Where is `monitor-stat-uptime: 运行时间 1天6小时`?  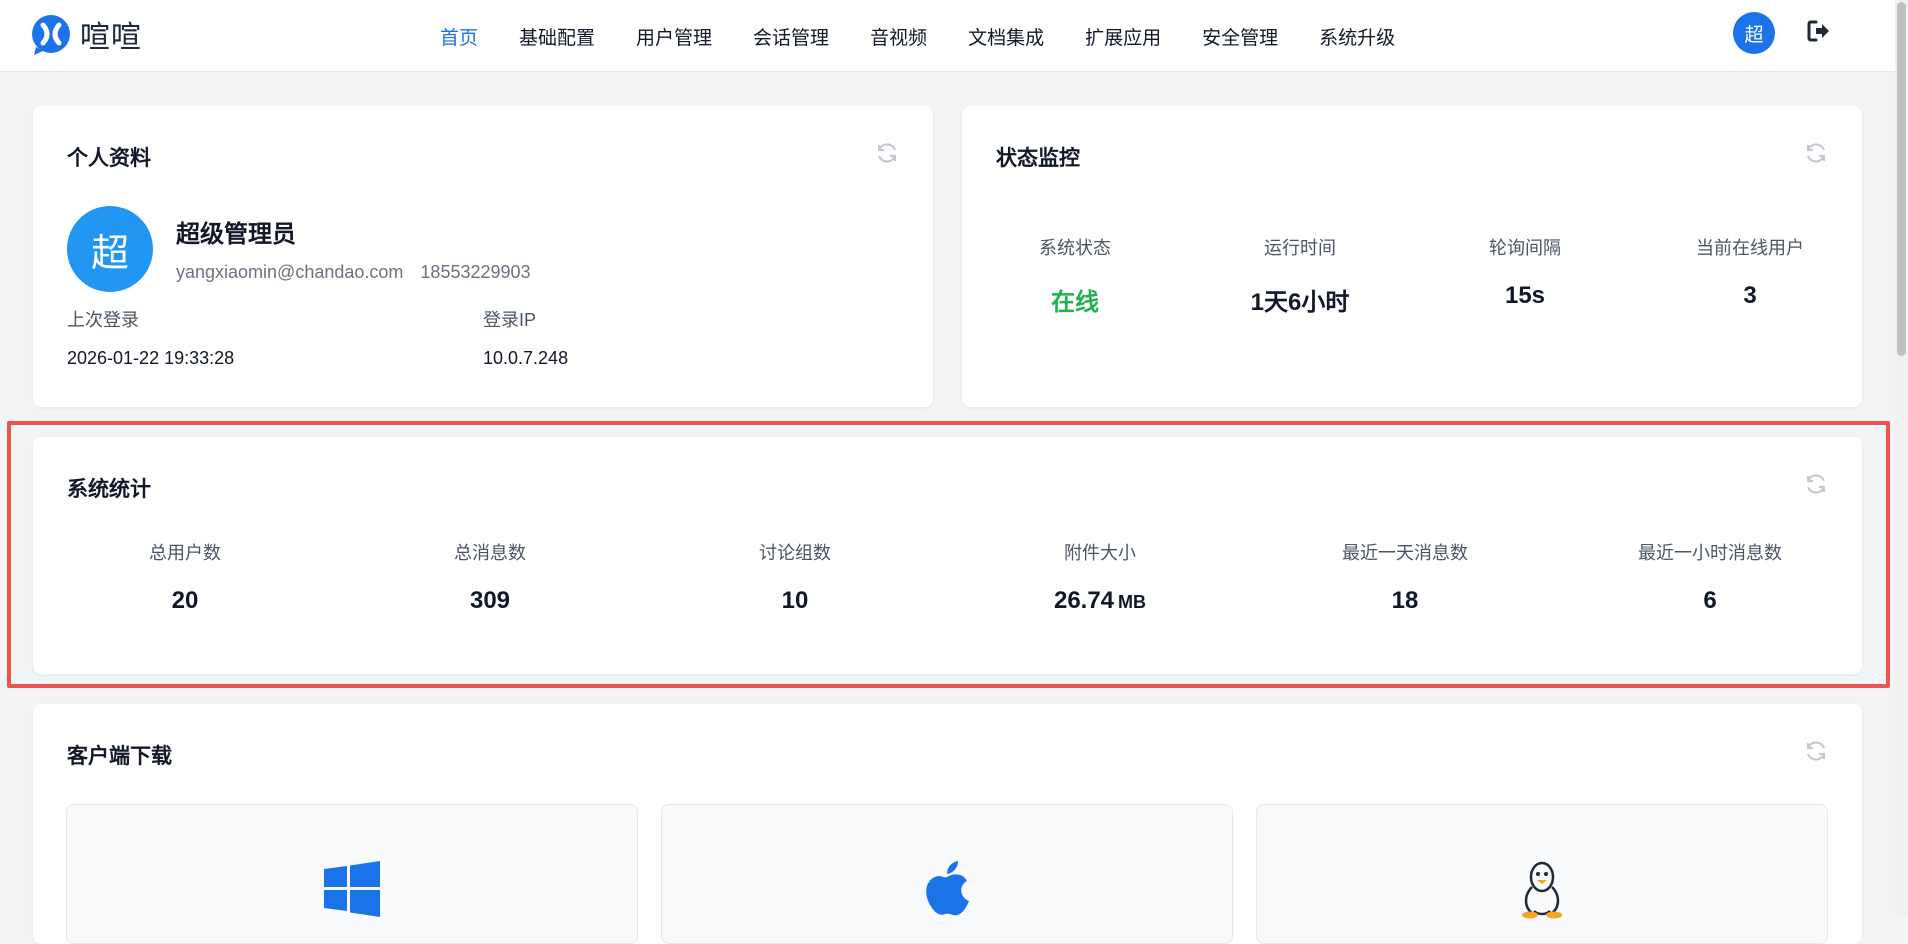 monitor-stat-uptime: 运行时间 1天6小时 is located at coordinates (1300, 275).